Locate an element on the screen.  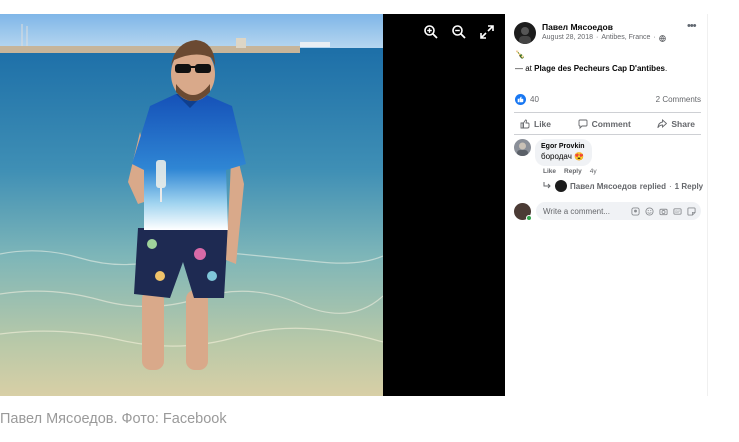
post-location: Antibes, France is located at coordinates (625, 38).